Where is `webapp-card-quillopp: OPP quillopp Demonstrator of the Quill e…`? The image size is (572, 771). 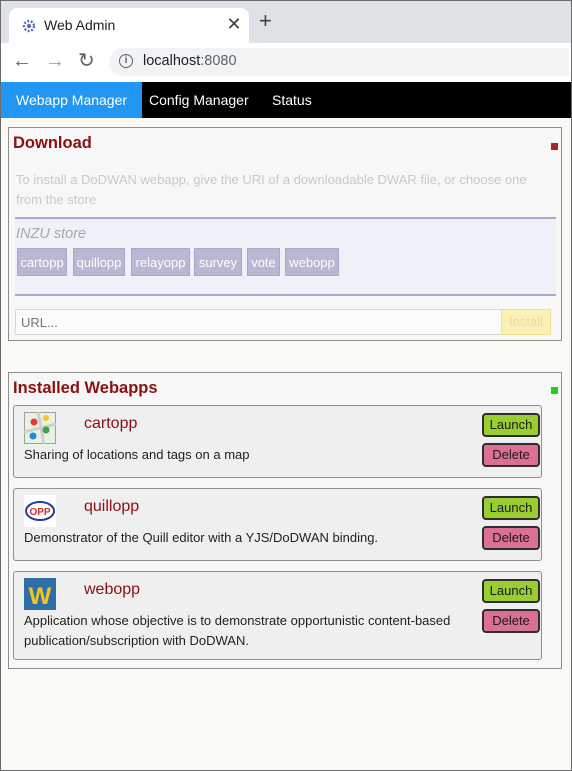 webapp-card-quillopp: OPP quillopp Demonstrator of the Quill e… is located at coordinates (277, 524).